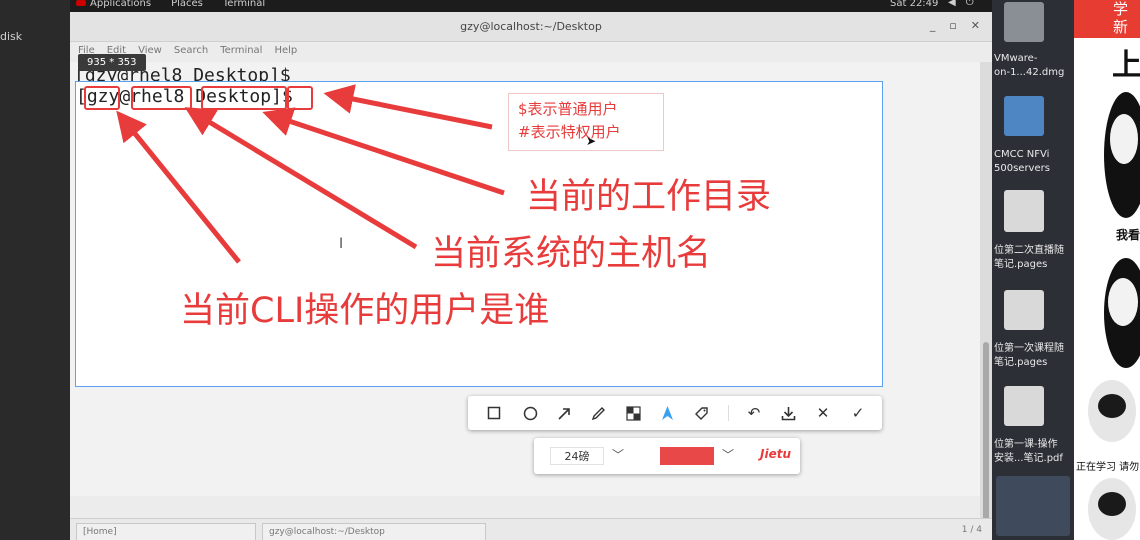  I want to click on snip-toolbar: ↶ ✕ ✓, so click(675, 413).